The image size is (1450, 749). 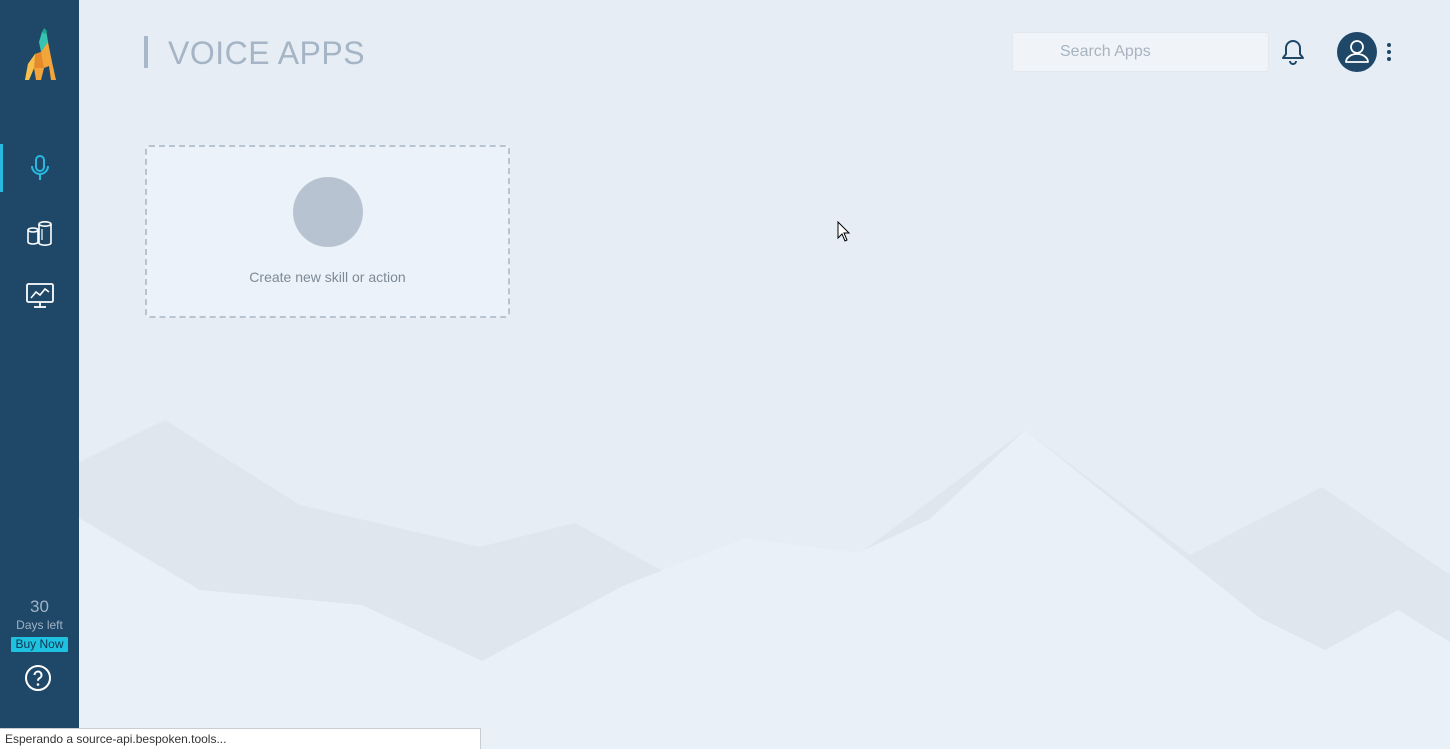 I want to click on user-icon, so click(x=1357, y=51).